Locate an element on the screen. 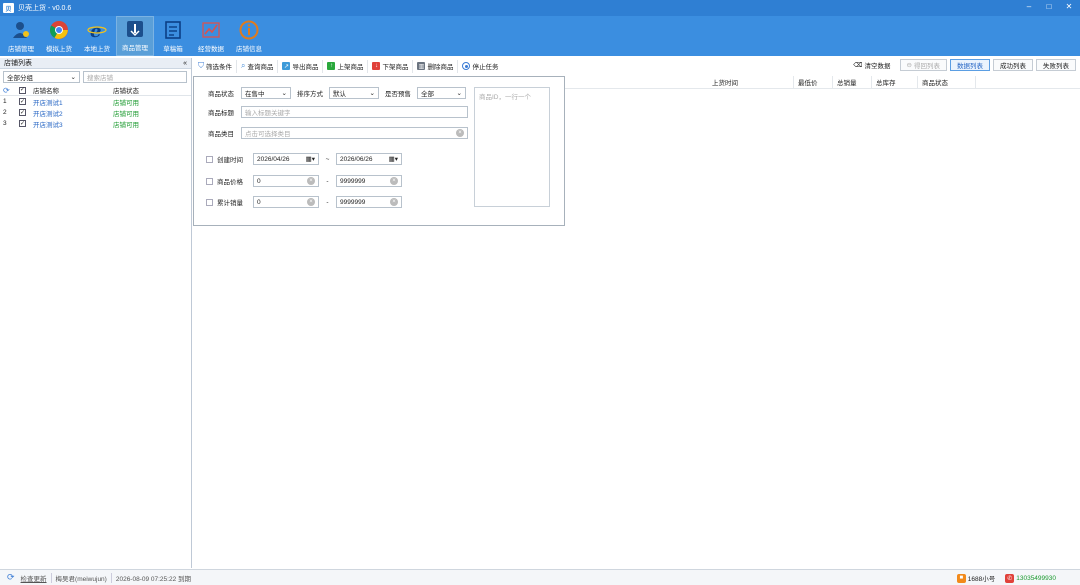 The image size is (1080, 585). product-manage-icon is located at coordinates (135, 29).